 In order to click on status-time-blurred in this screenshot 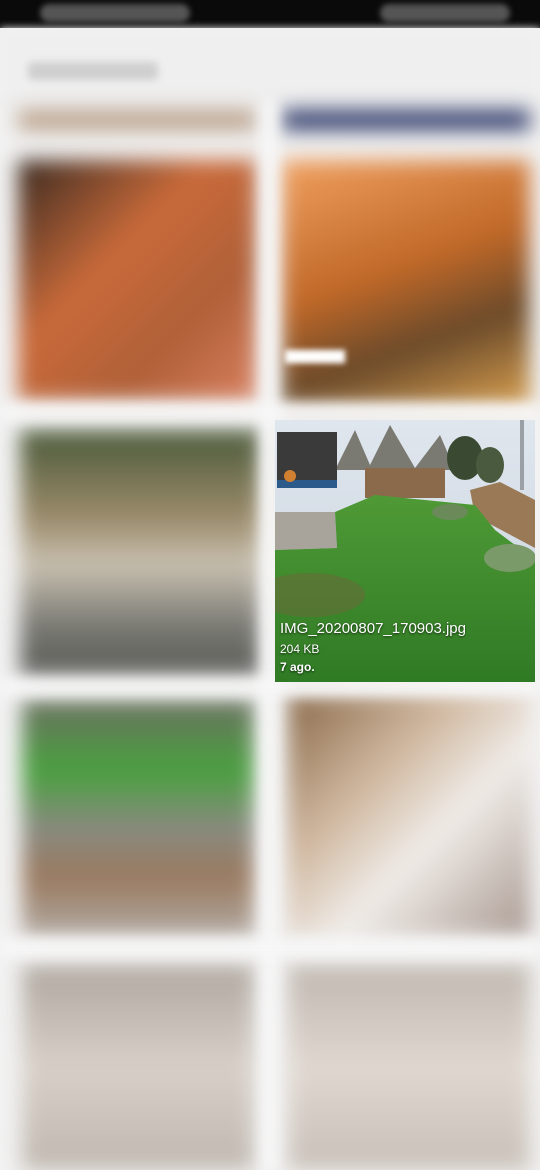, I will do `click(115, 13)`.